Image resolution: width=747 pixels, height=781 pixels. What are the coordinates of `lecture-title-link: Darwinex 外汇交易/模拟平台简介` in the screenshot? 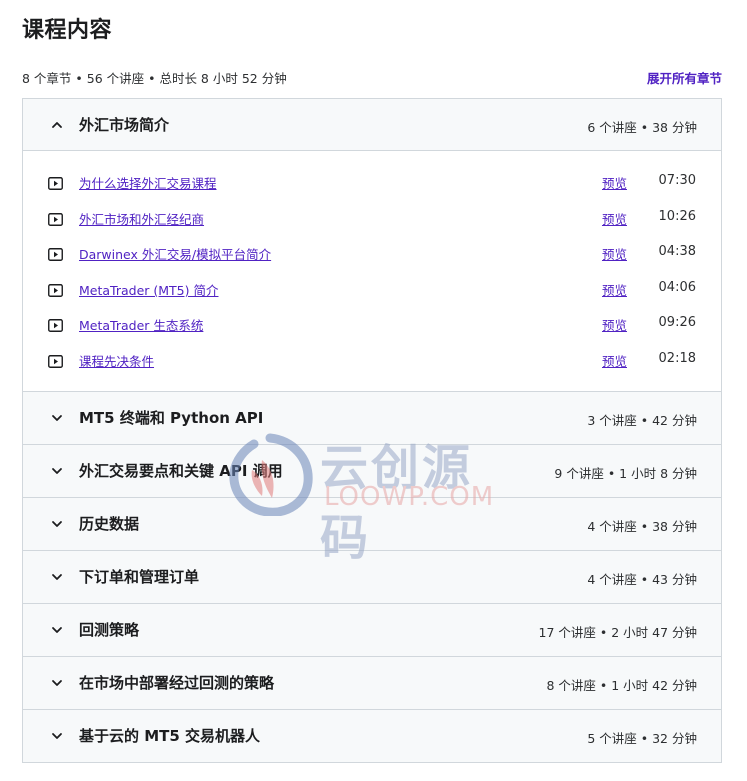 It's located at (175, 253).